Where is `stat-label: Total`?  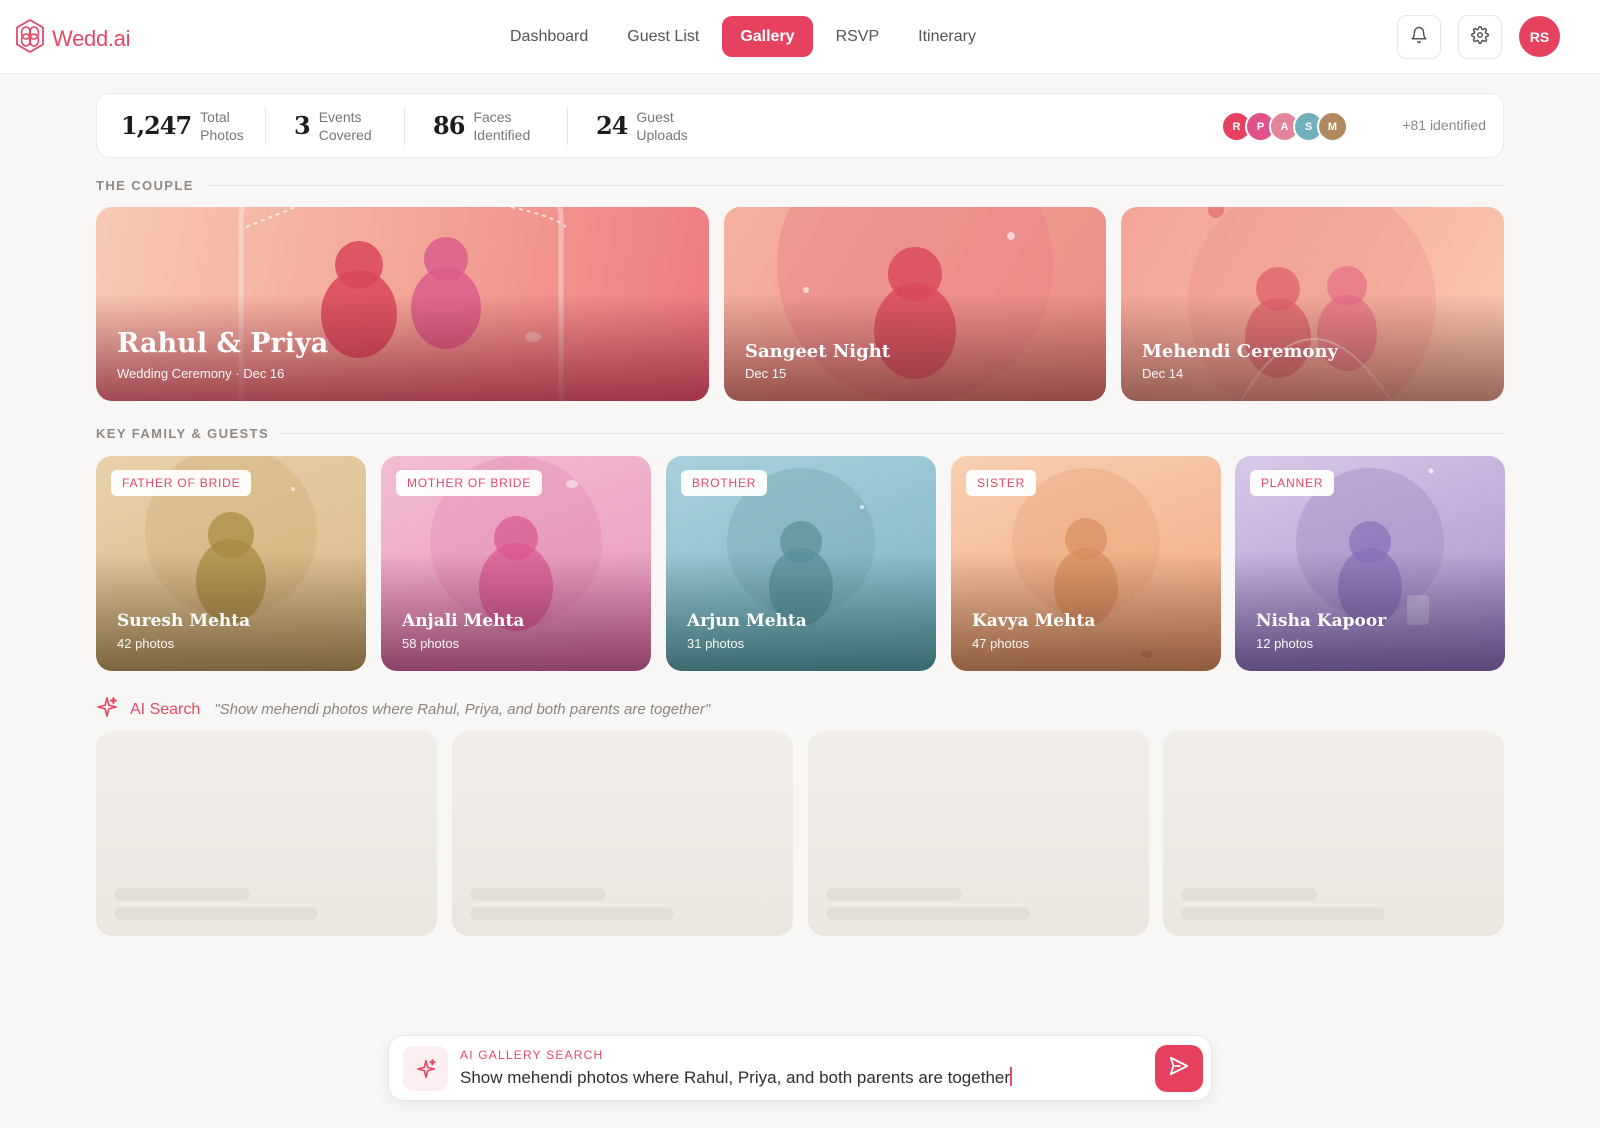 stat-label: Total is located at coordinates (215, 116).